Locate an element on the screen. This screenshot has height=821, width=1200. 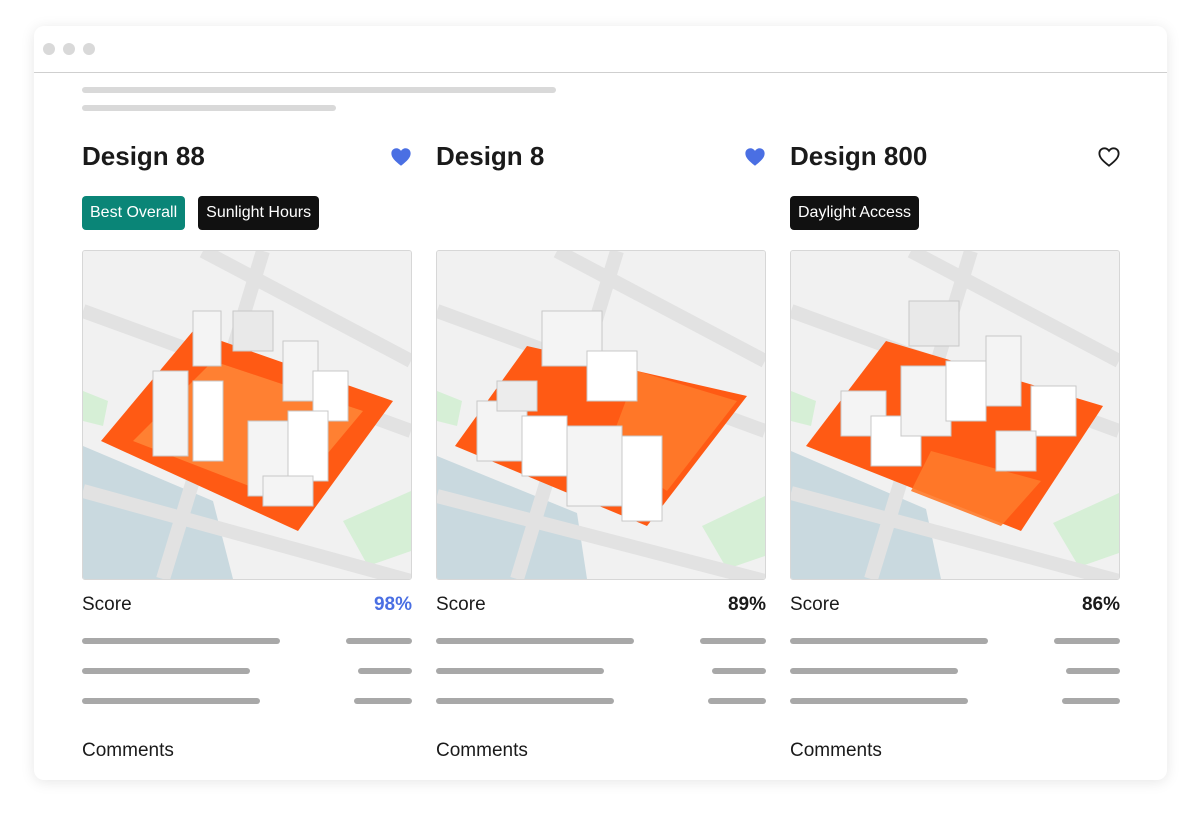
tag-best-overall: Best Overall is located at coordinates (134, 213).